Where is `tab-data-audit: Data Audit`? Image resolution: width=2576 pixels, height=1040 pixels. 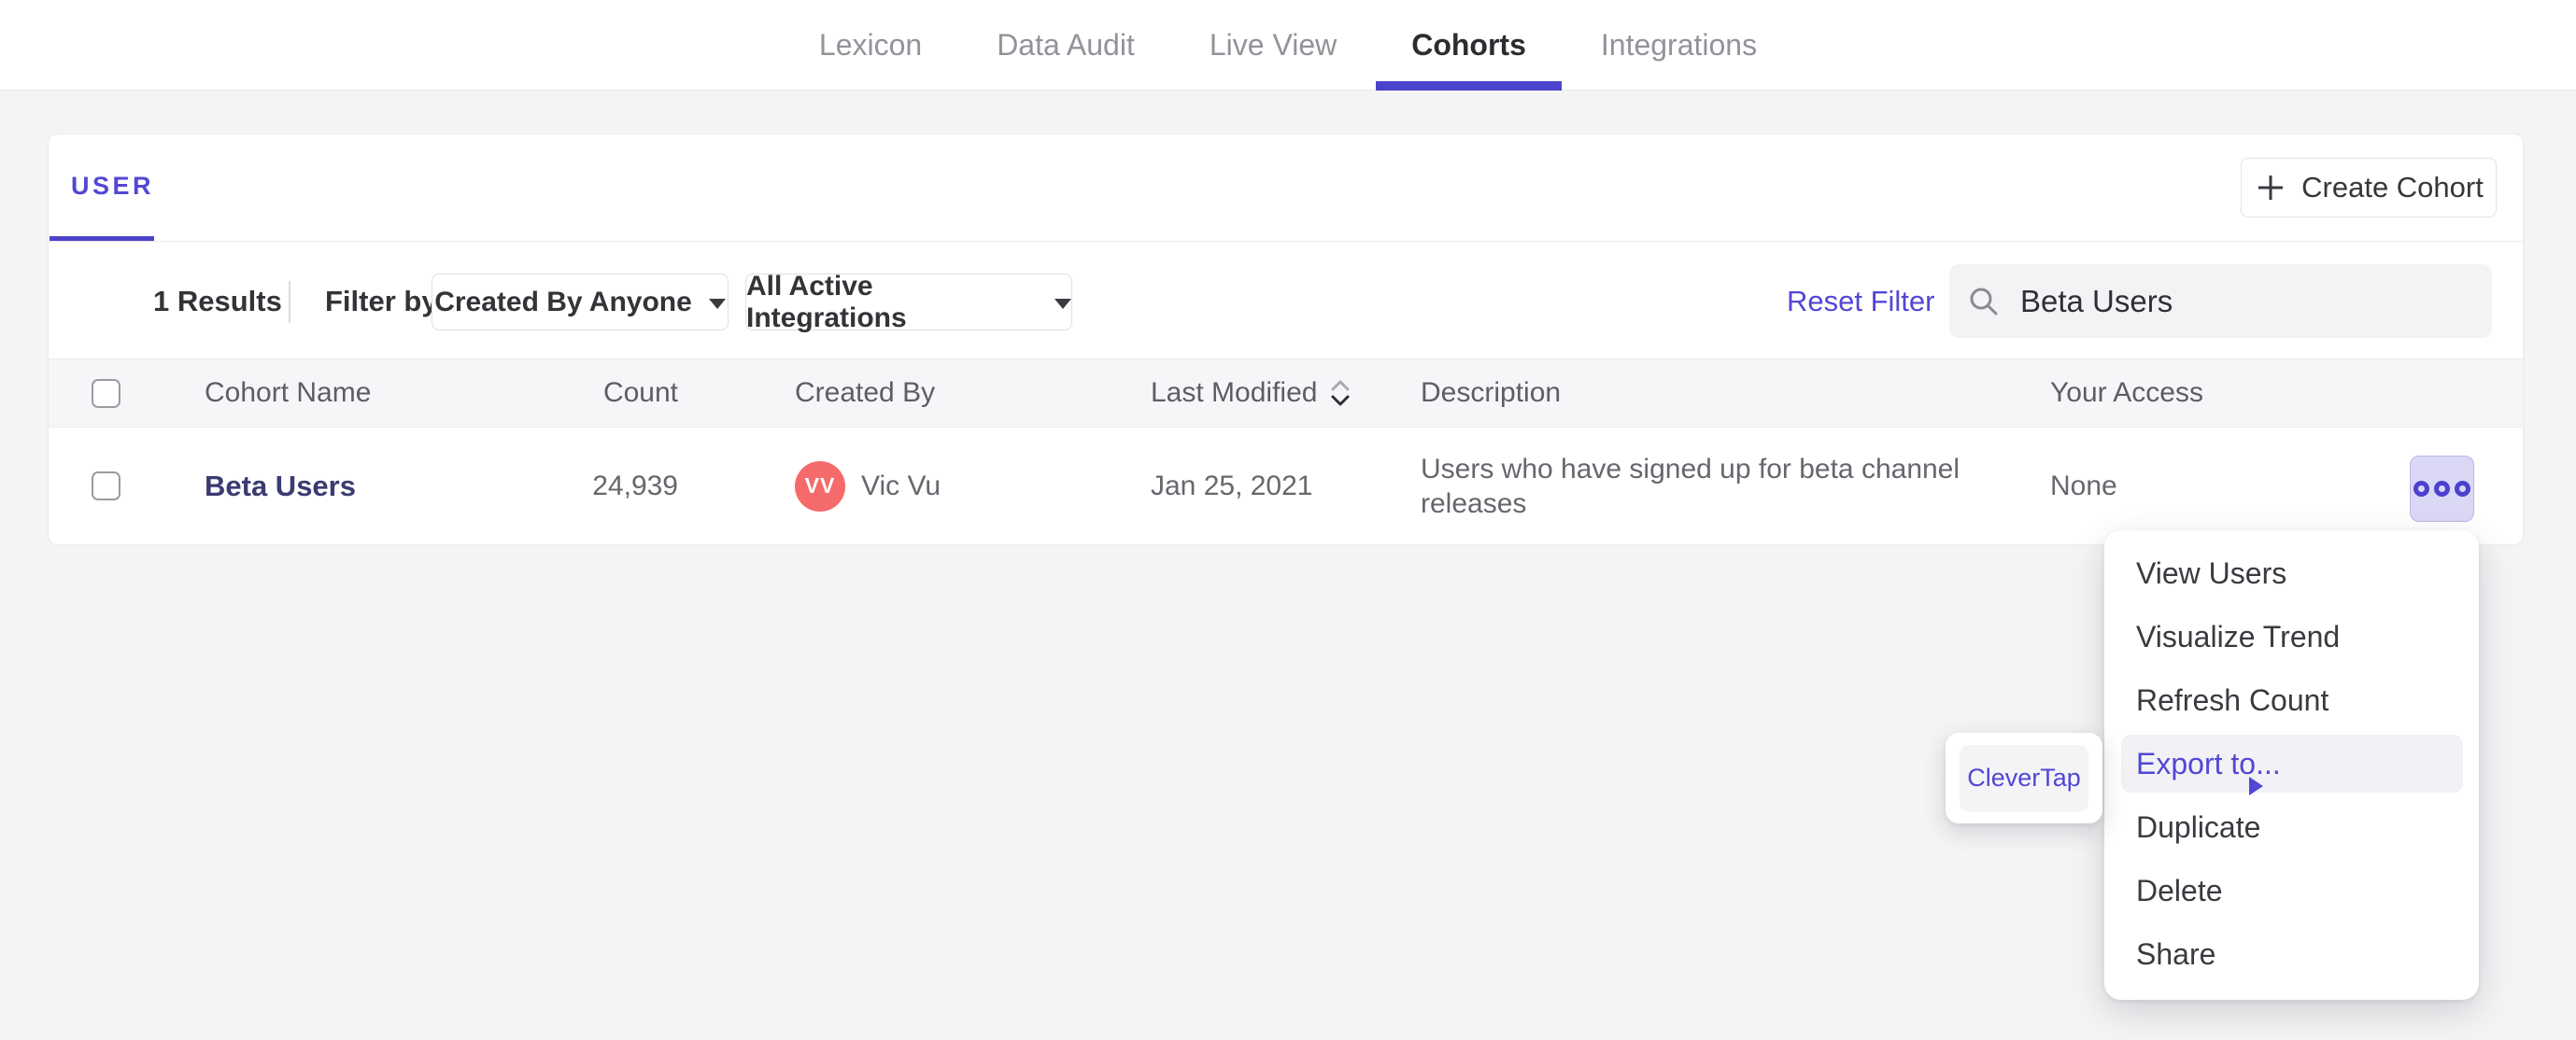 tab-data-audit: Data Audit is located at coordinates (1066, 45).